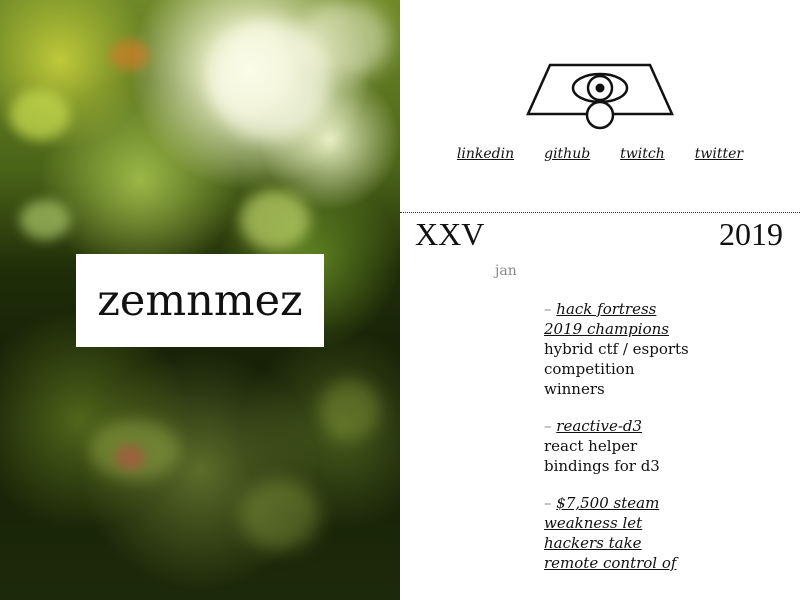  I want to click on eye-pyramid-logo-icon, so click(600, 97).